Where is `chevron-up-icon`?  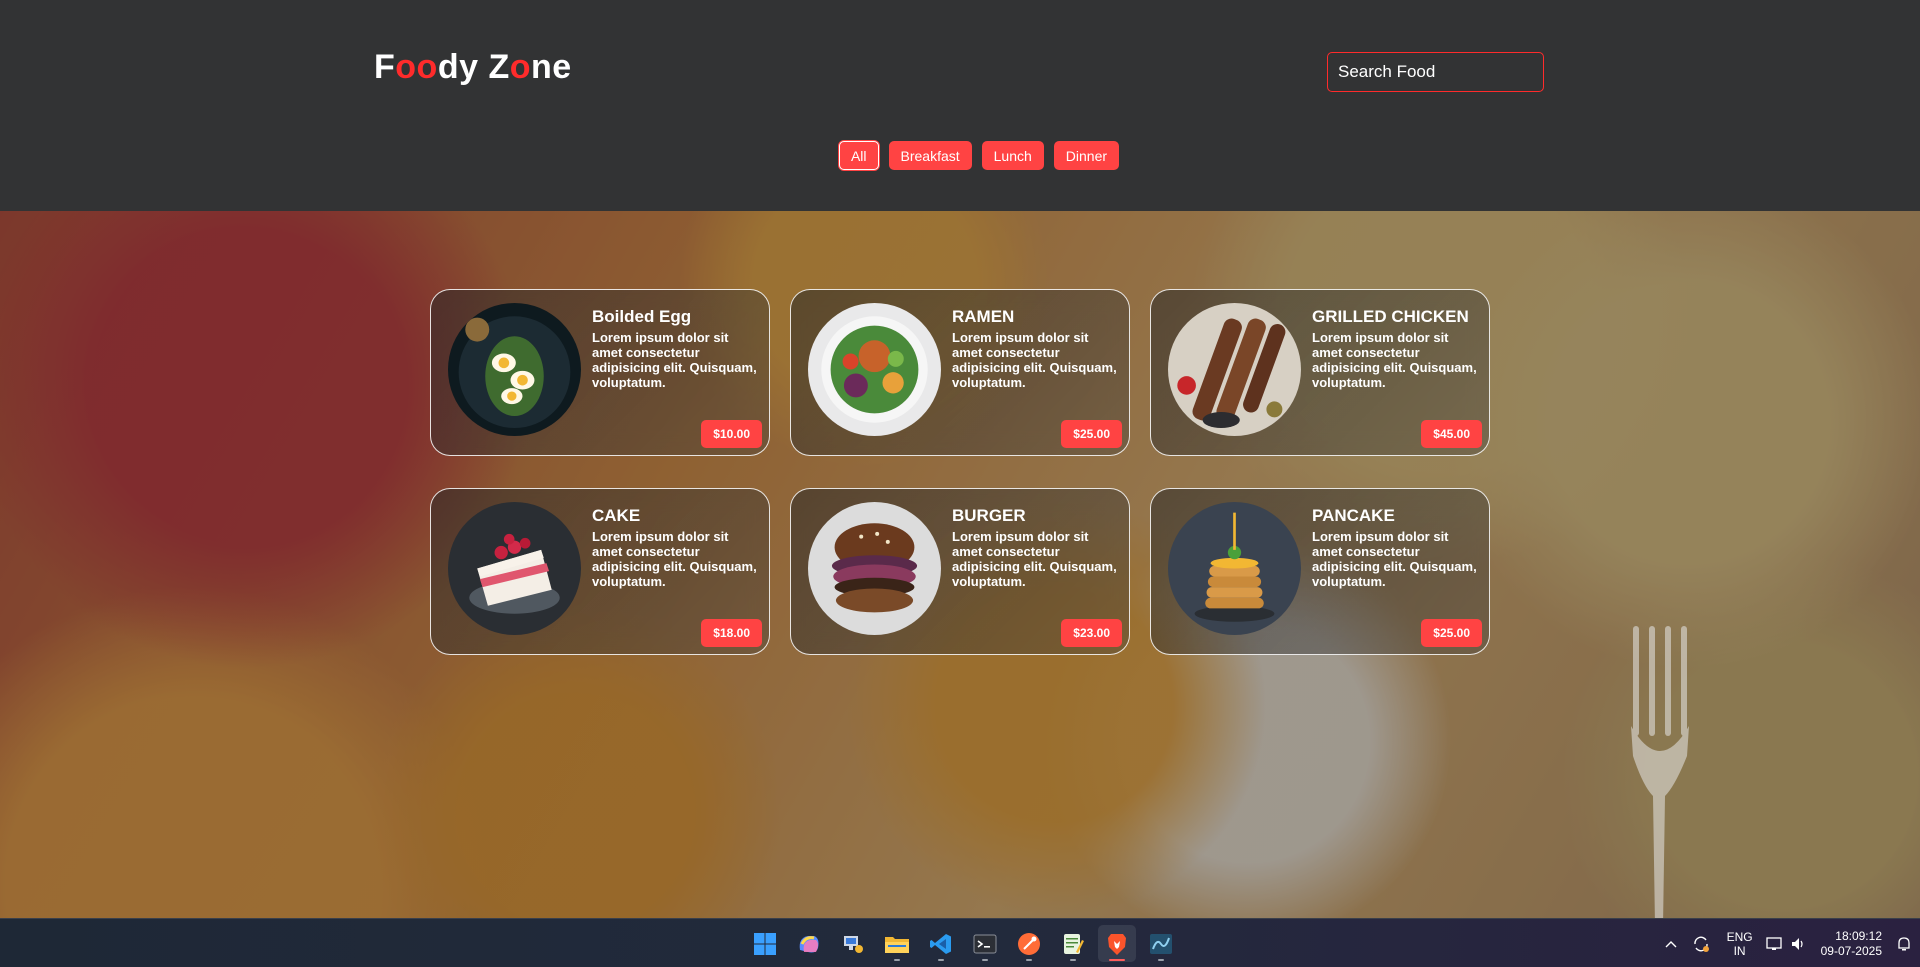 chevron-up-icon is located at coordinates (1671, 944).